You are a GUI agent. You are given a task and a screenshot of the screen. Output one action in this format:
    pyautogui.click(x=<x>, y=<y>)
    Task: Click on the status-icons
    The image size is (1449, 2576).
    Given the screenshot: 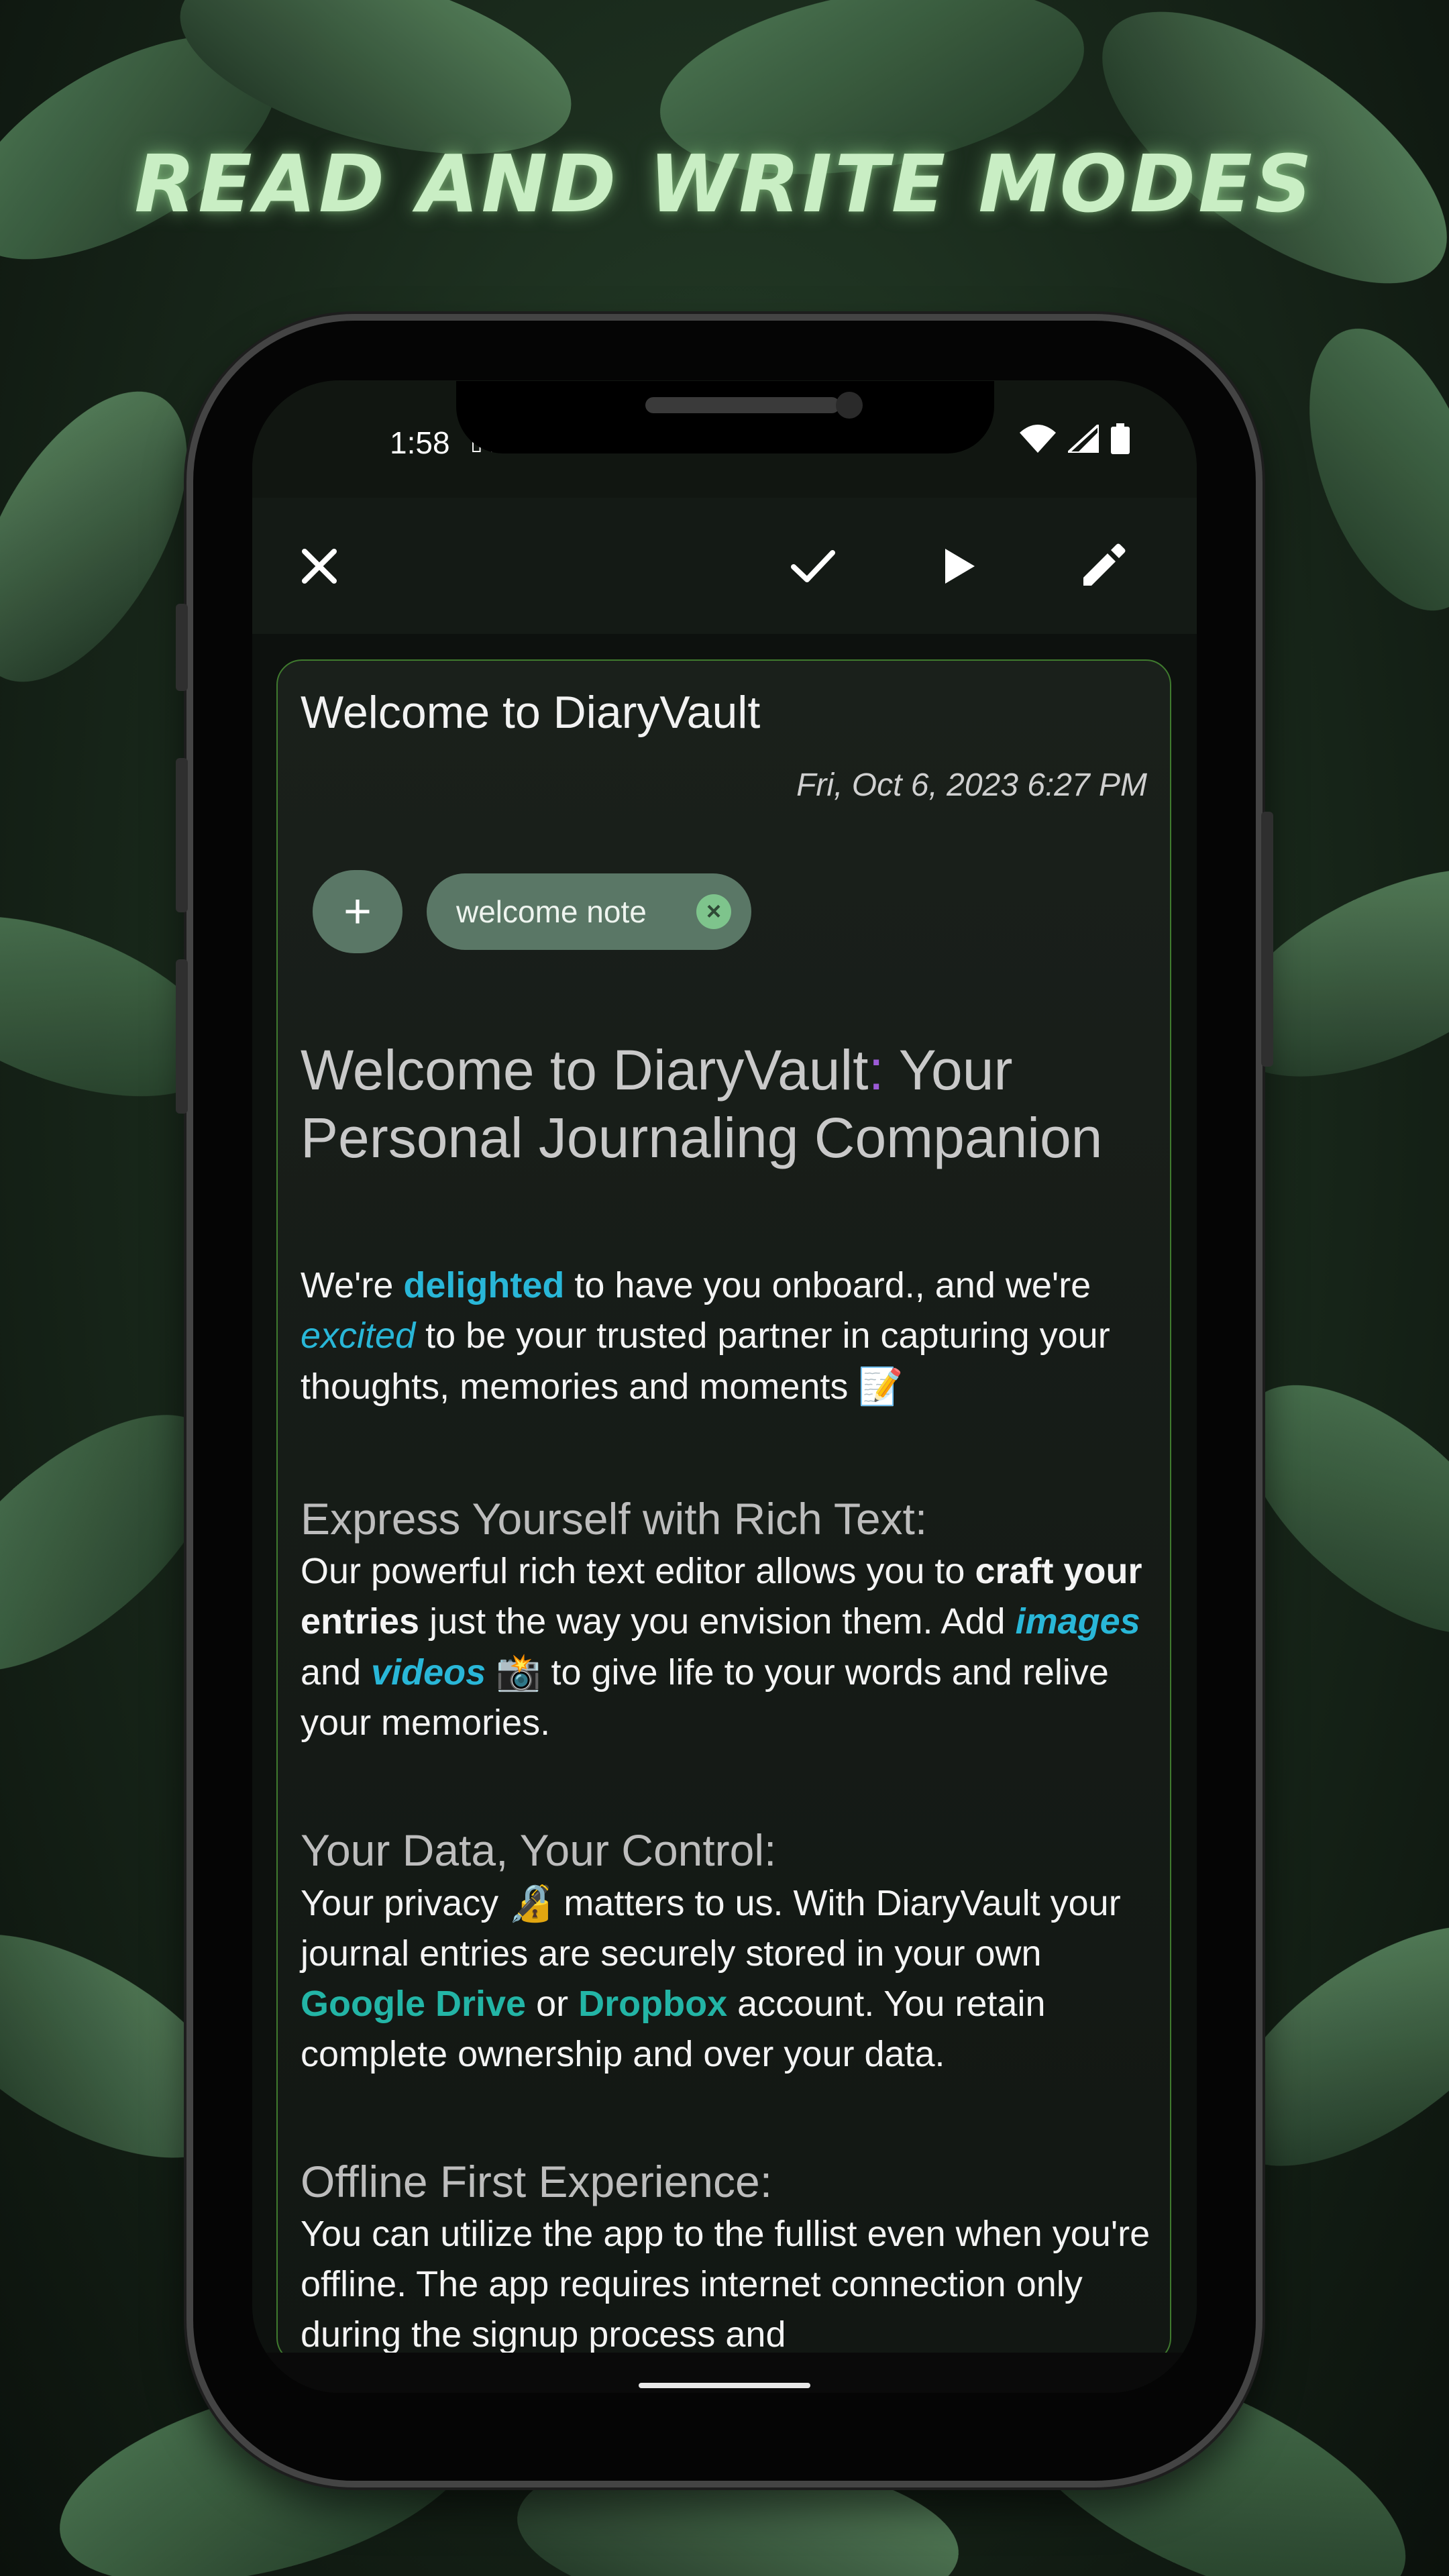 What is the action you would take?
    pyautogui.click(x=1075, y=438)
    